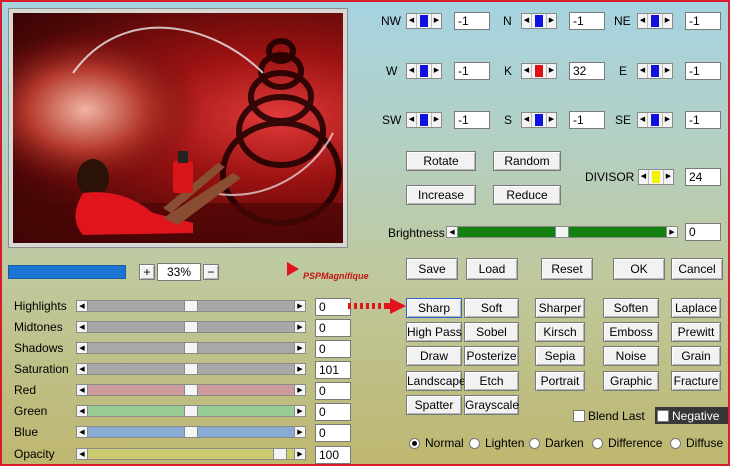 The height and width of the screenshot is (466, 730). I want to click on slider-input-1: 0, so click(333, 328).